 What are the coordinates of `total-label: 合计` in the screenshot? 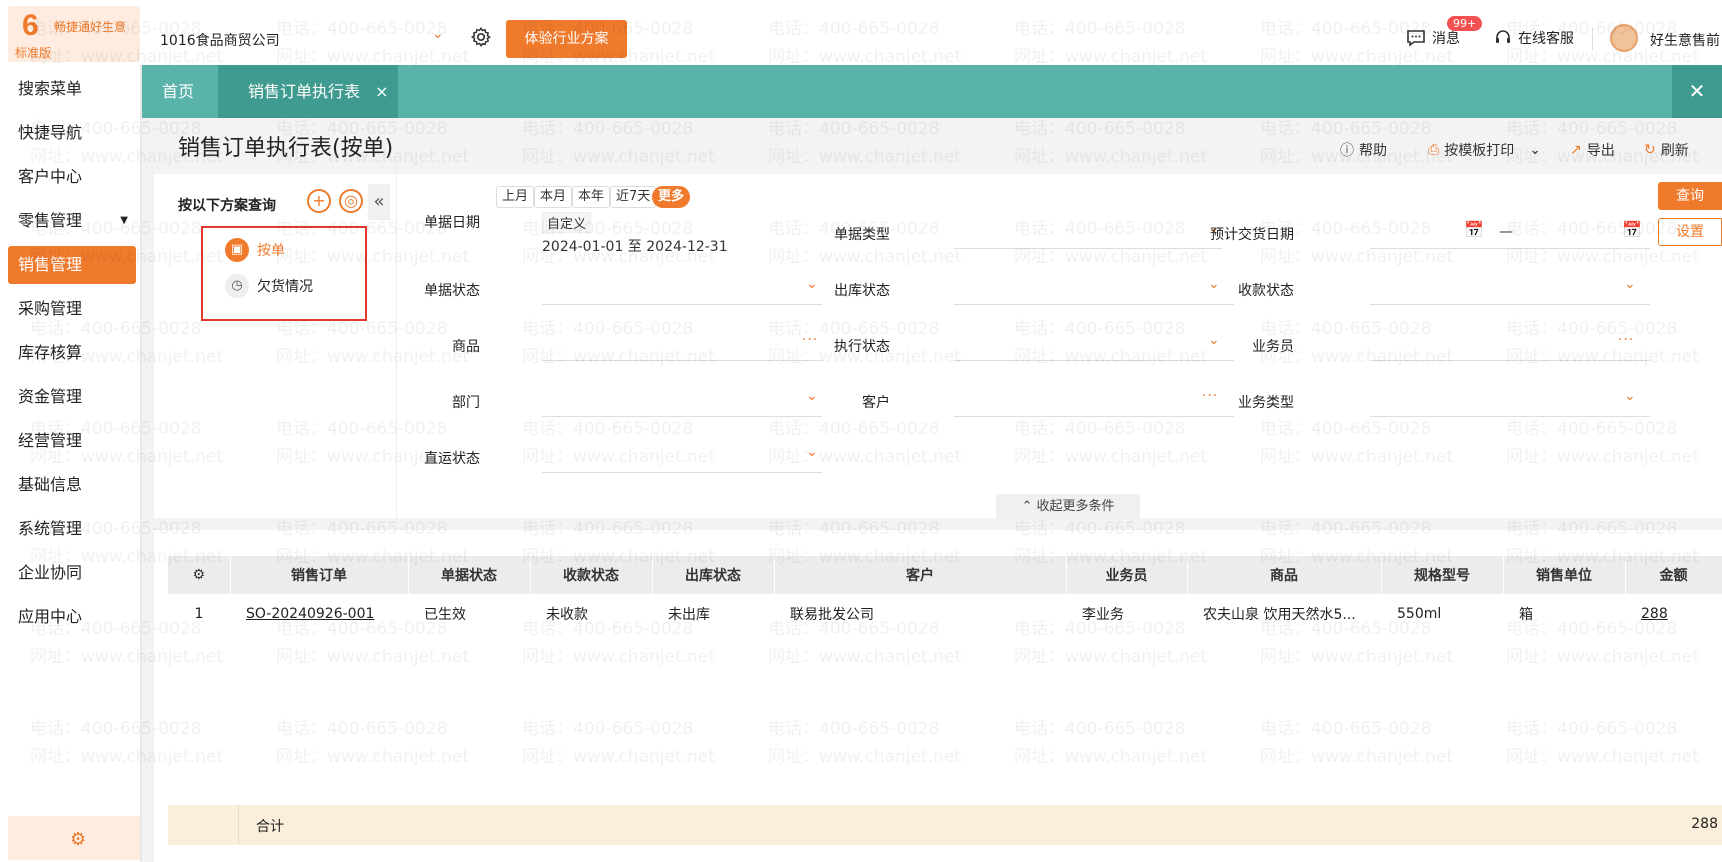 It's located at (270, 827).